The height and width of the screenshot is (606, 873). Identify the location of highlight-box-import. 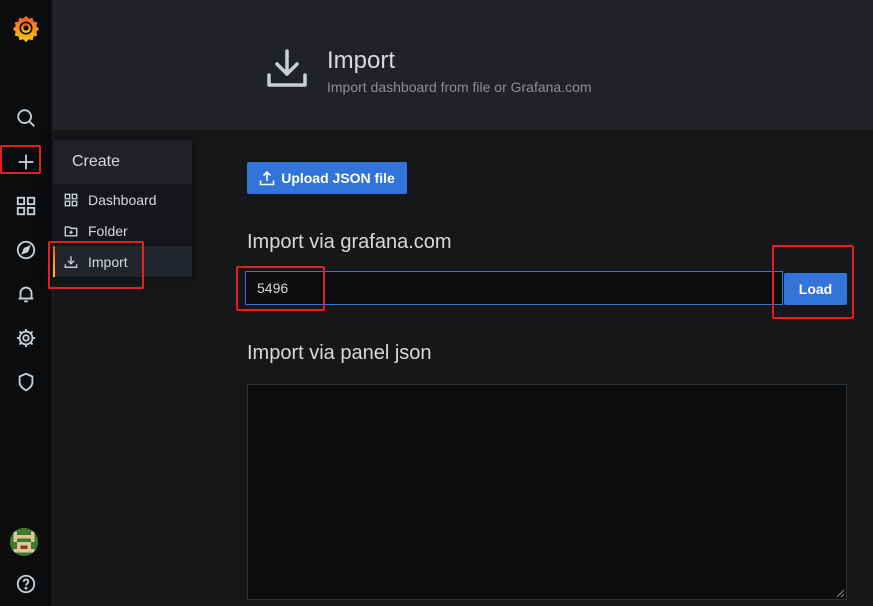
(96, 265).